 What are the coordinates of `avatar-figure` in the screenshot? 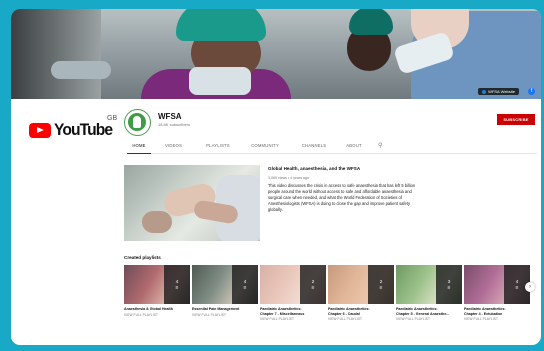 It's located at (137, 122).